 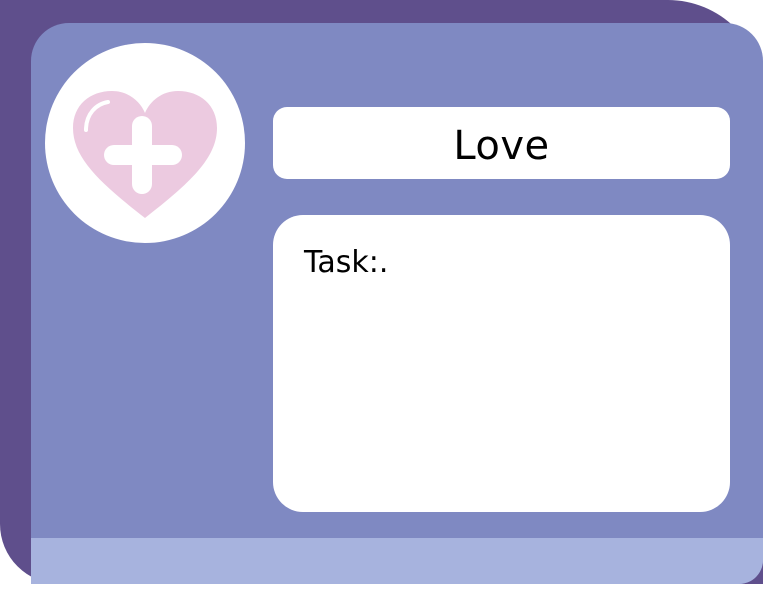 I want to click on icon-badge, so click(x=145, y=143).